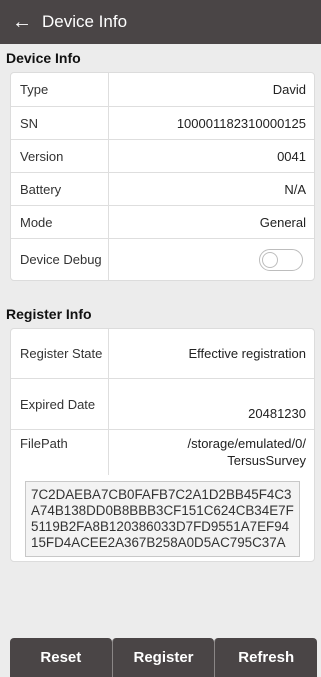  I want to click on row-type: Type David, so click(162, 89).